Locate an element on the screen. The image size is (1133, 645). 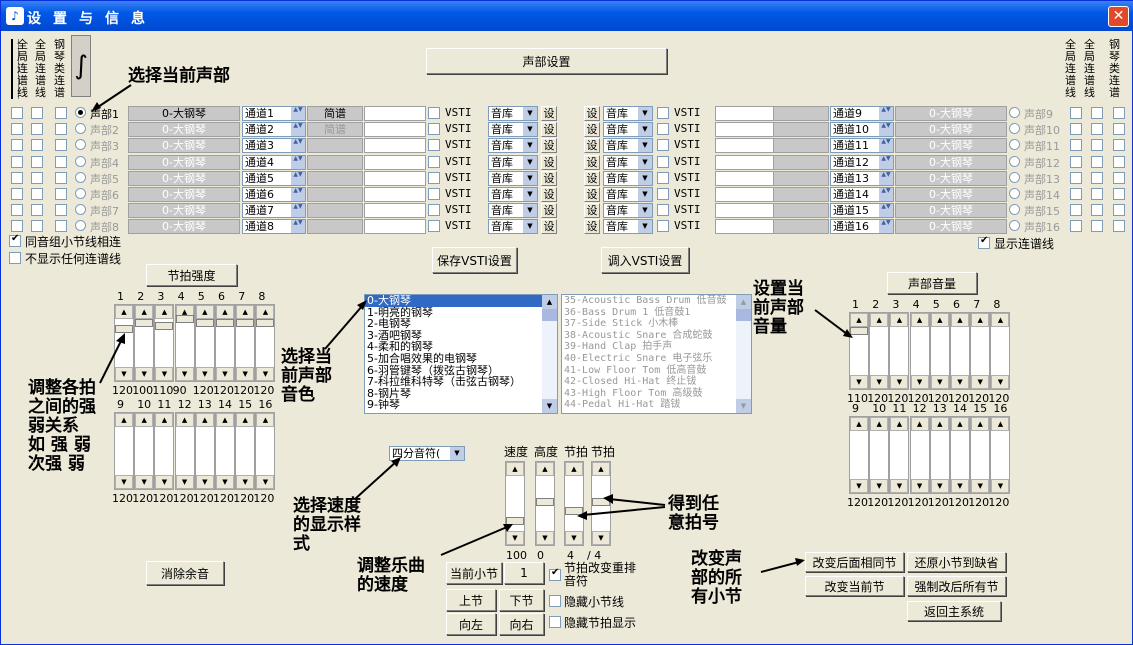
volTop-down-8: ▼ is located at coordinates (1000, 382).